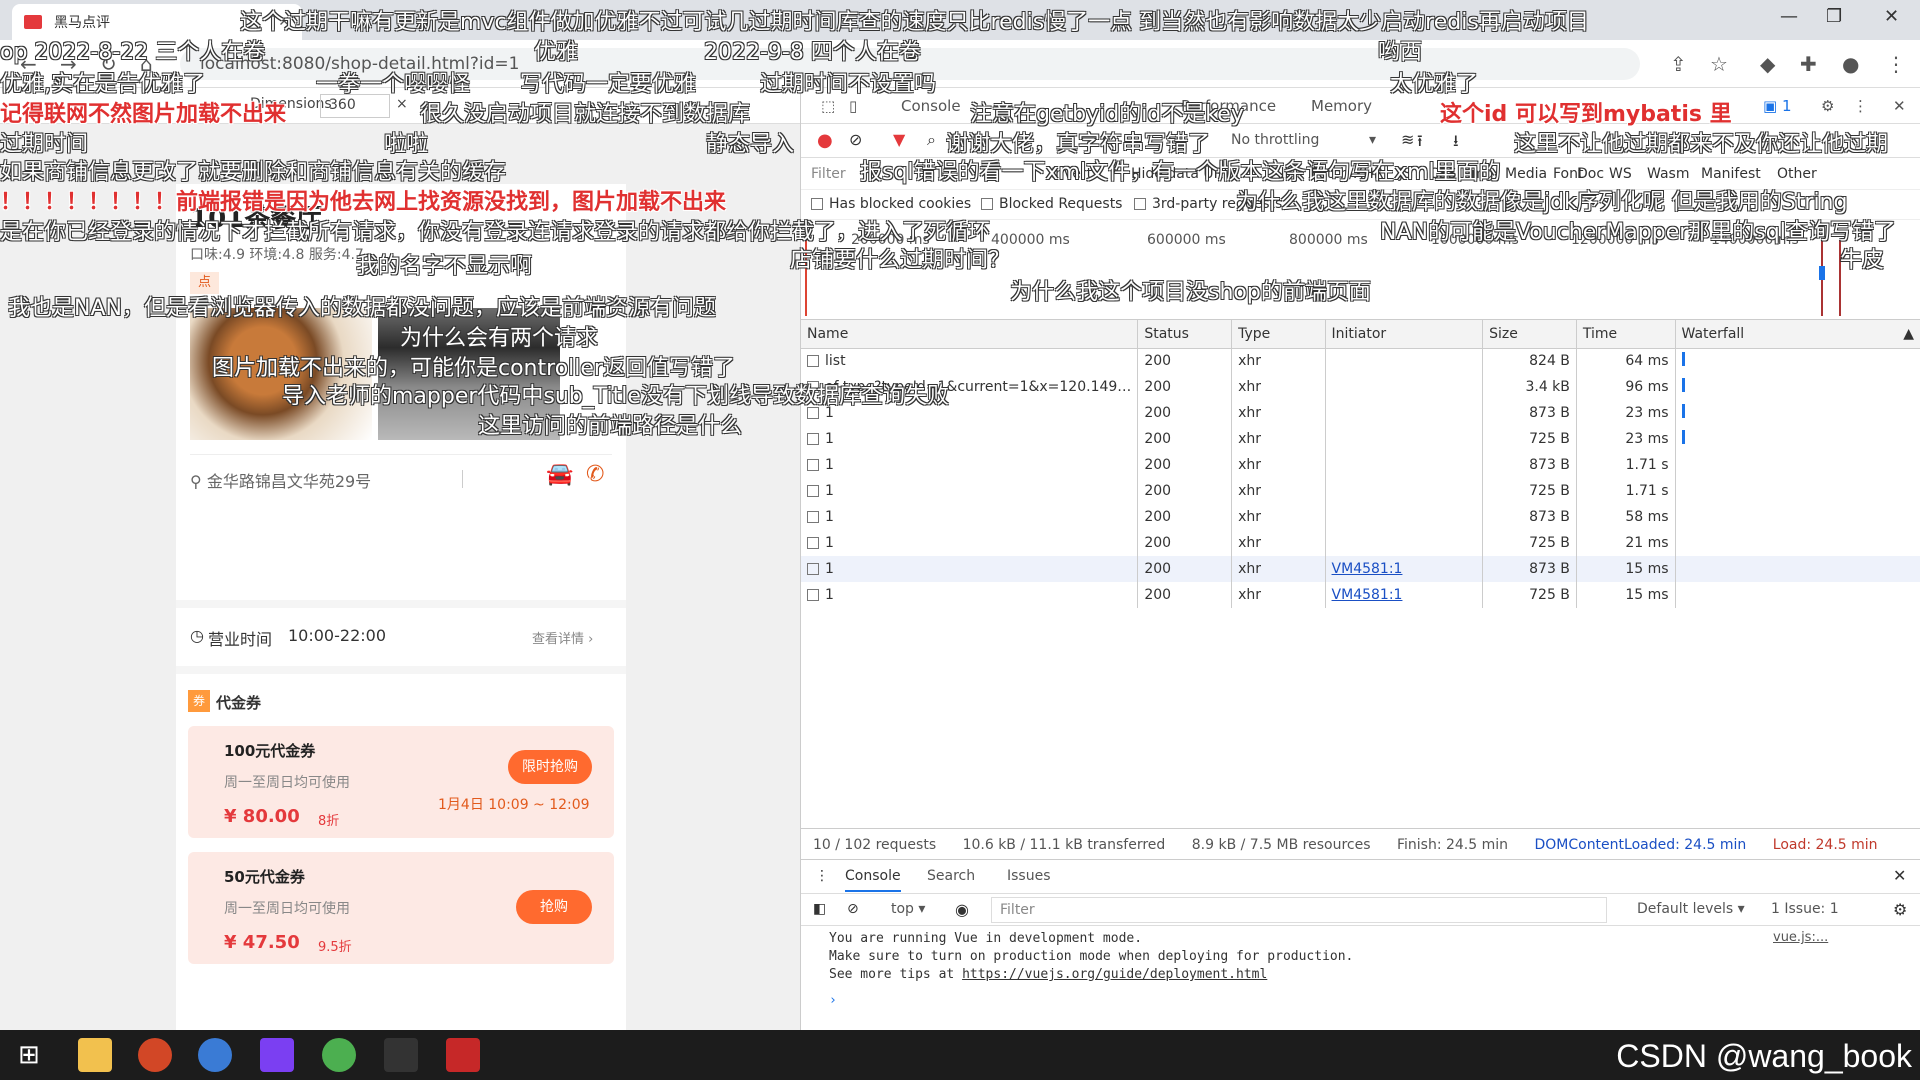  Describe the element at coordinates (825, 140) in the screenshot. I see `record-icon: ●` at that location.